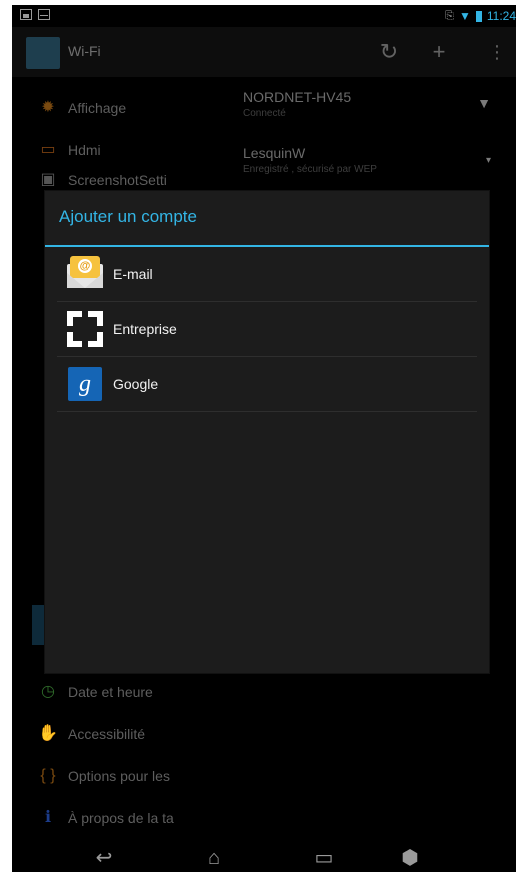 This screenshot has width=516, height=872. I want to click on action-bar-title: Wi-Fi, so click(84, 51).